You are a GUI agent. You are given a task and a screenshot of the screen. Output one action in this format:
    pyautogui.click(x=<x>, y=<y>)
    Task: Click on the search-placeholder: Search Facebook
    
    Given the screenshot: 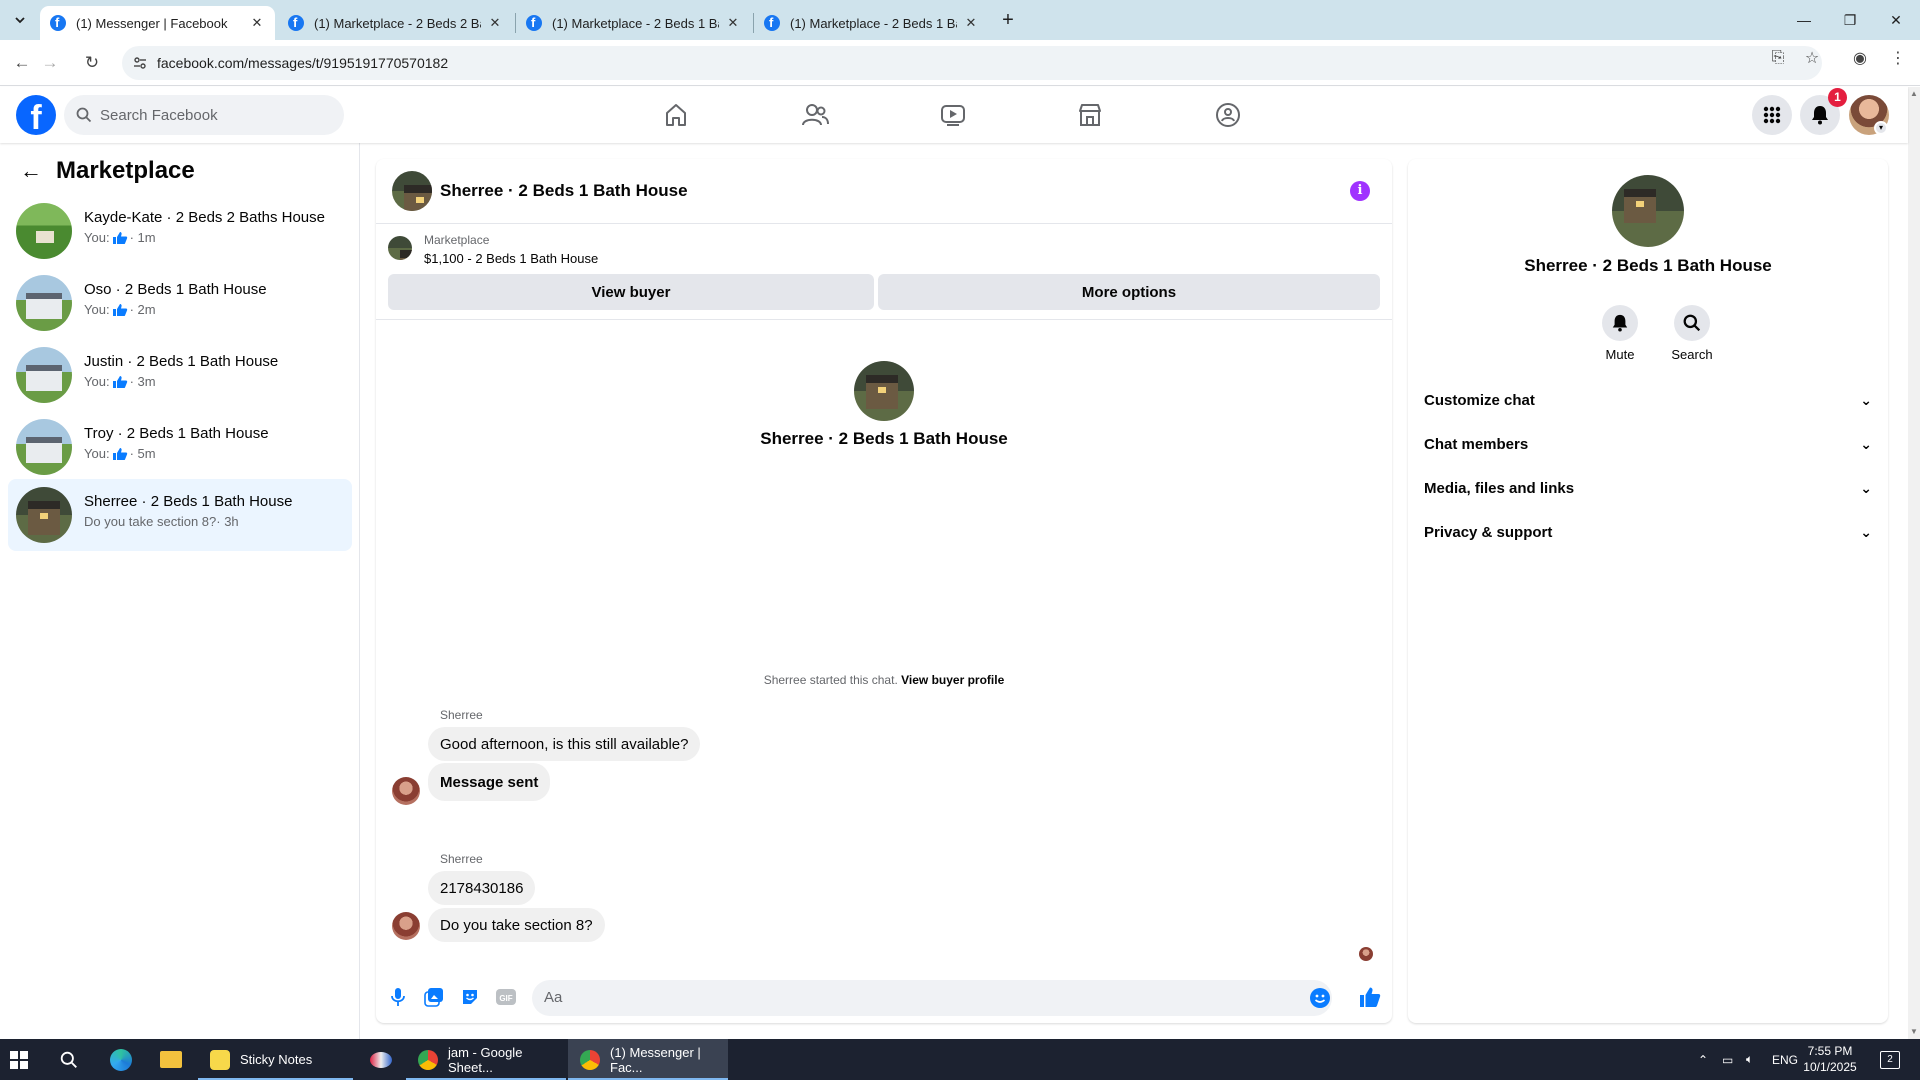 What is the action you would take?
    pyautogui.click(x=159, y=115)
    